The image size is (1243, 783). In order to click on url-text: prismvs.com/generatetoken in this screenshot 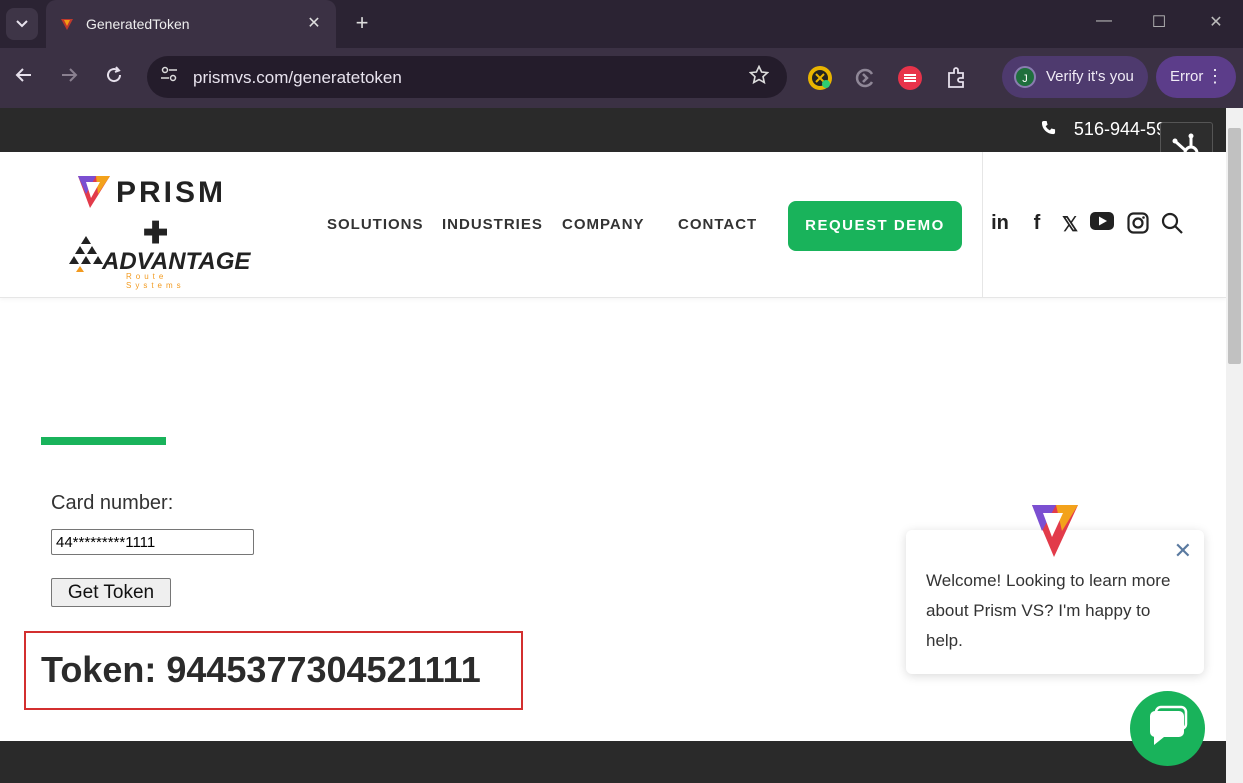, I will do `click(297, 77)`.